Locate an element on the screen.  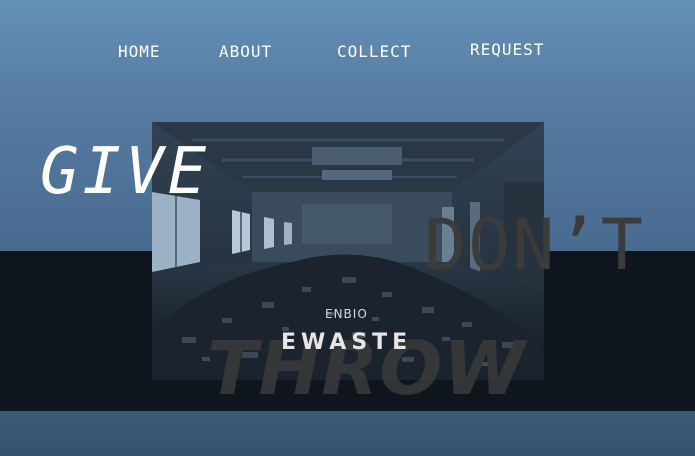
main-nav: HOME ABOUT COLLECT REQUEST is located at coordinates (347, 52).